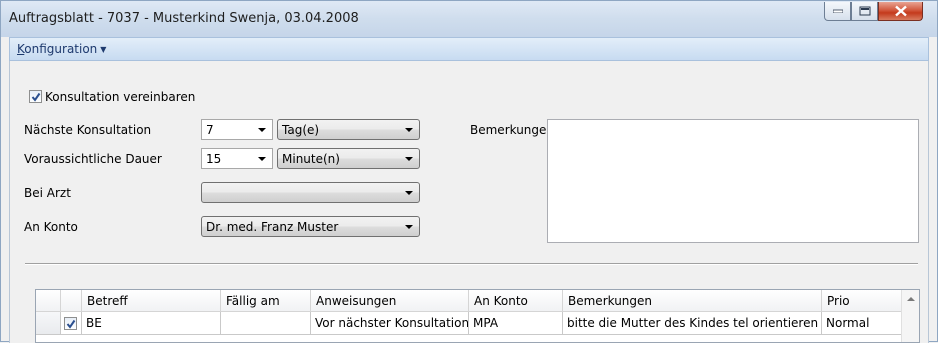 Image resolution: width=938 pixels, height=343 pixels. I want to click on dauer-unit-select: Minute(n), so click(348, 158).